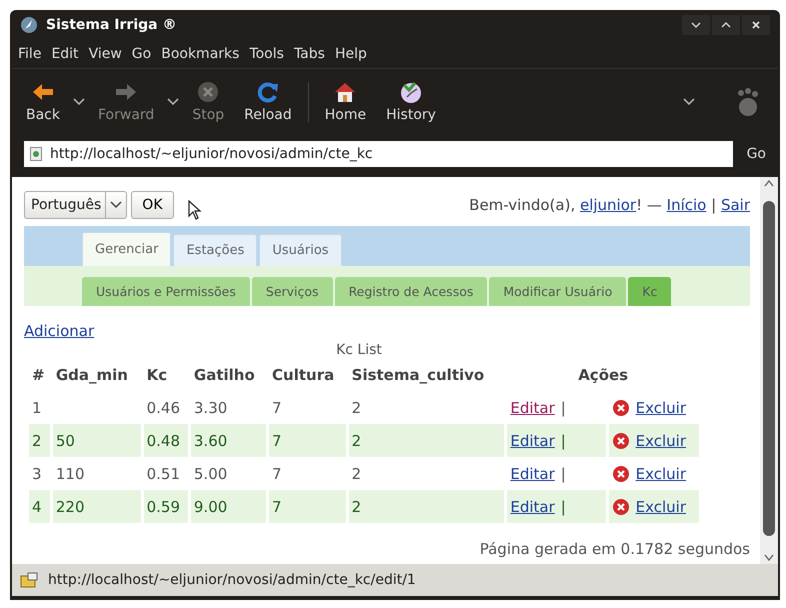 The width and height of the screenshot is (786, 608). What do you see at coordinates (309, 54) in the screenshot?
I see `menu-item: Tabs` at bounding box center [309, 54].